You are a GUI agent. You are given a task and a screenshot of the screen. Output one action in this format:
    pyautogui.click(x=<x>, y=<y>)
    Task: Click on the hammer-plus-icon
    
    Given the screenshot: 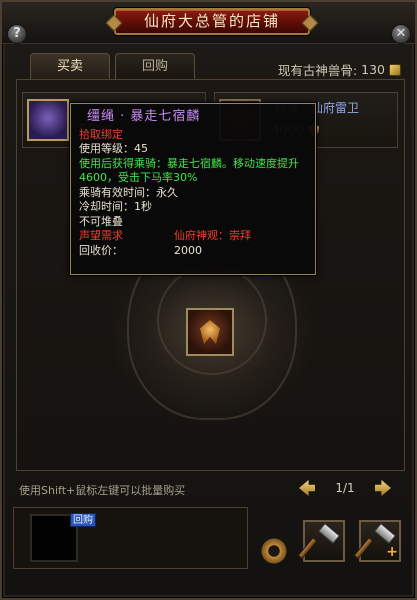 What is the action you would take?
    pyautogui.click(x=385, y=533)
    